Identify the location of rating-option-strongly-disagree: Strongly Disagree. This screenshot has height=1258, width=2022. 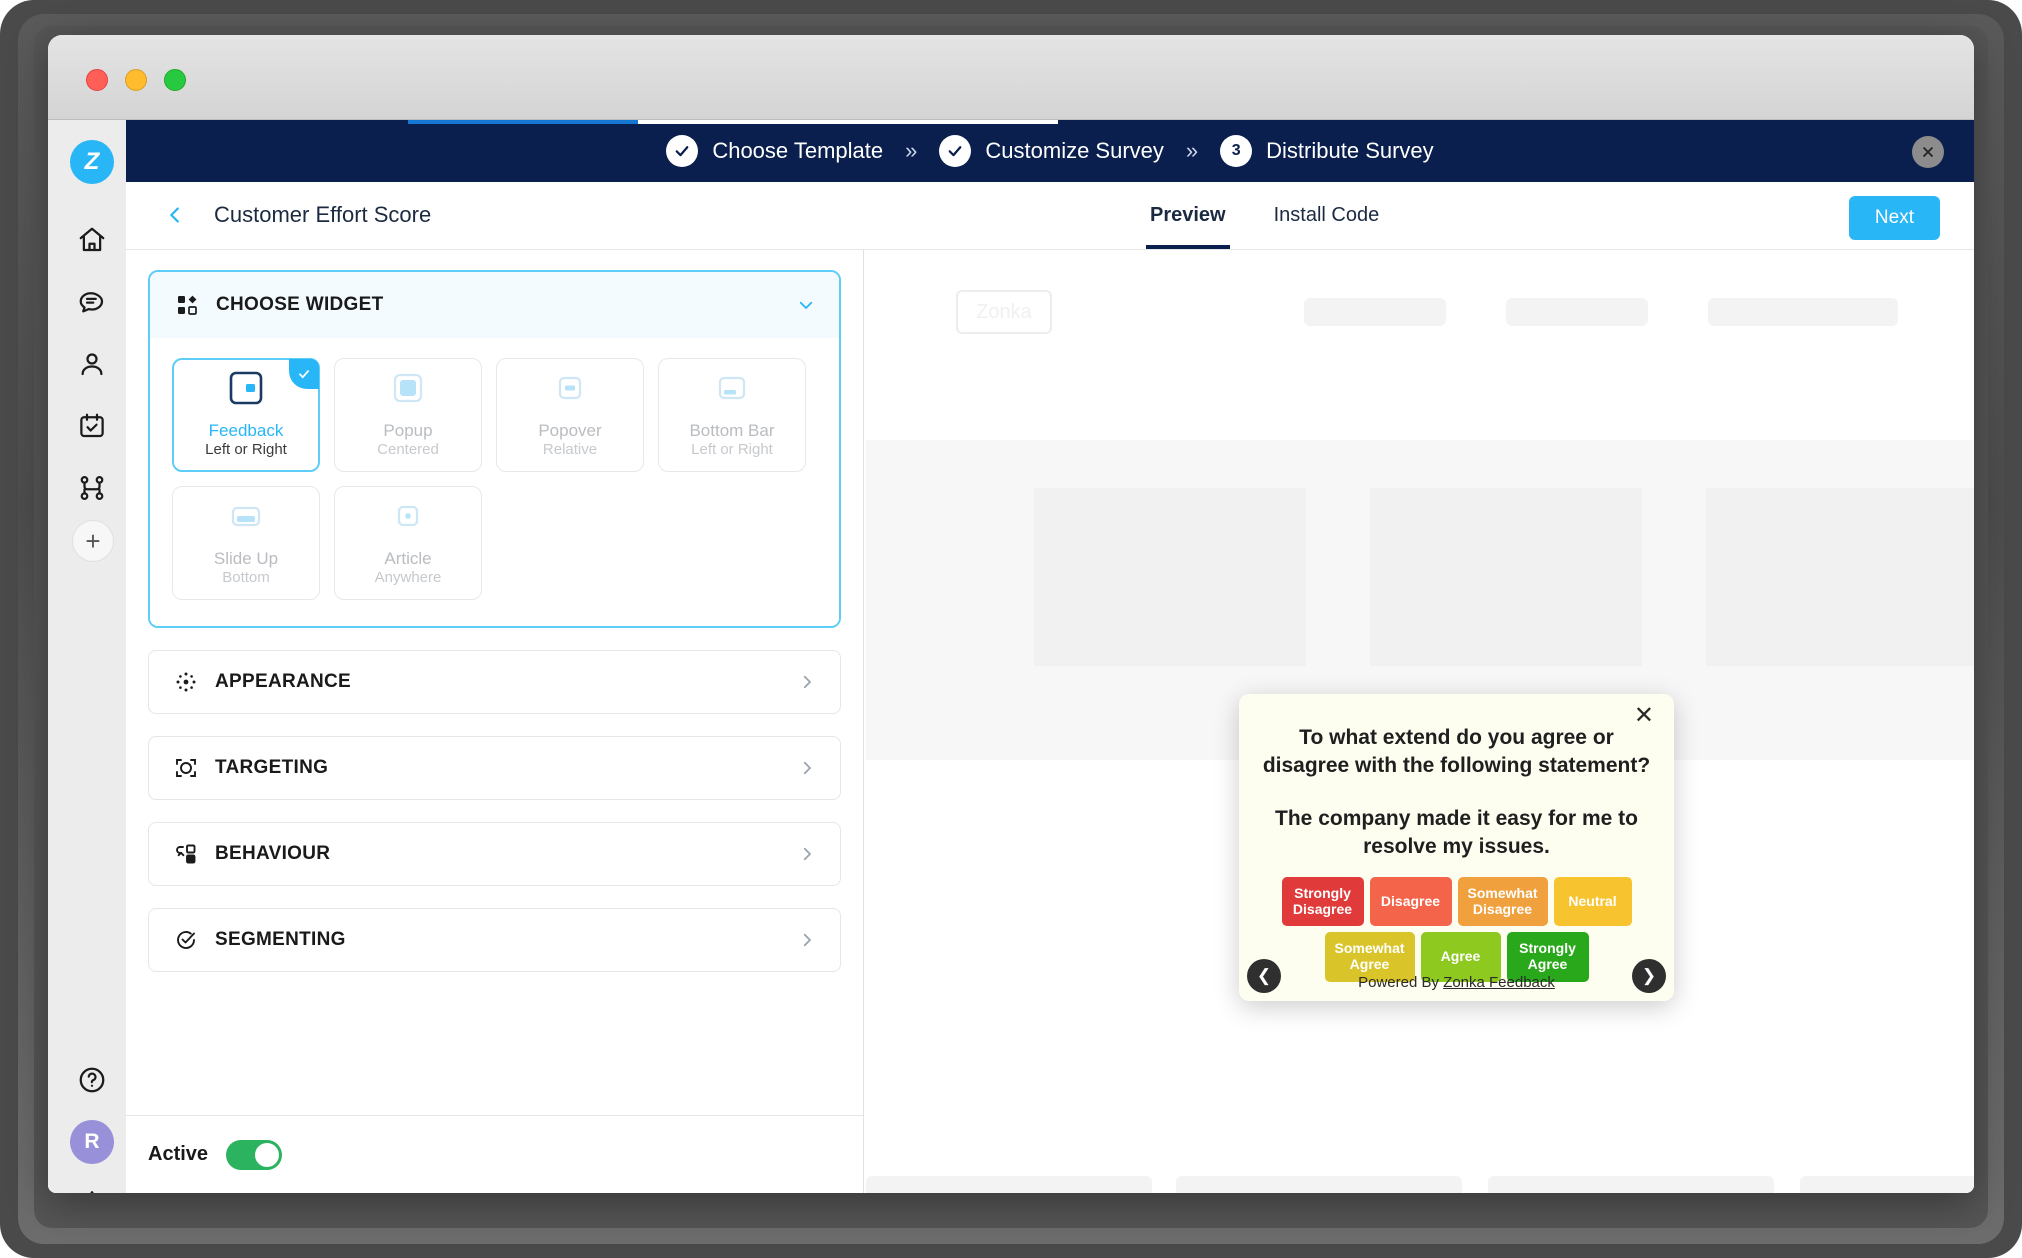
(1322, 901).